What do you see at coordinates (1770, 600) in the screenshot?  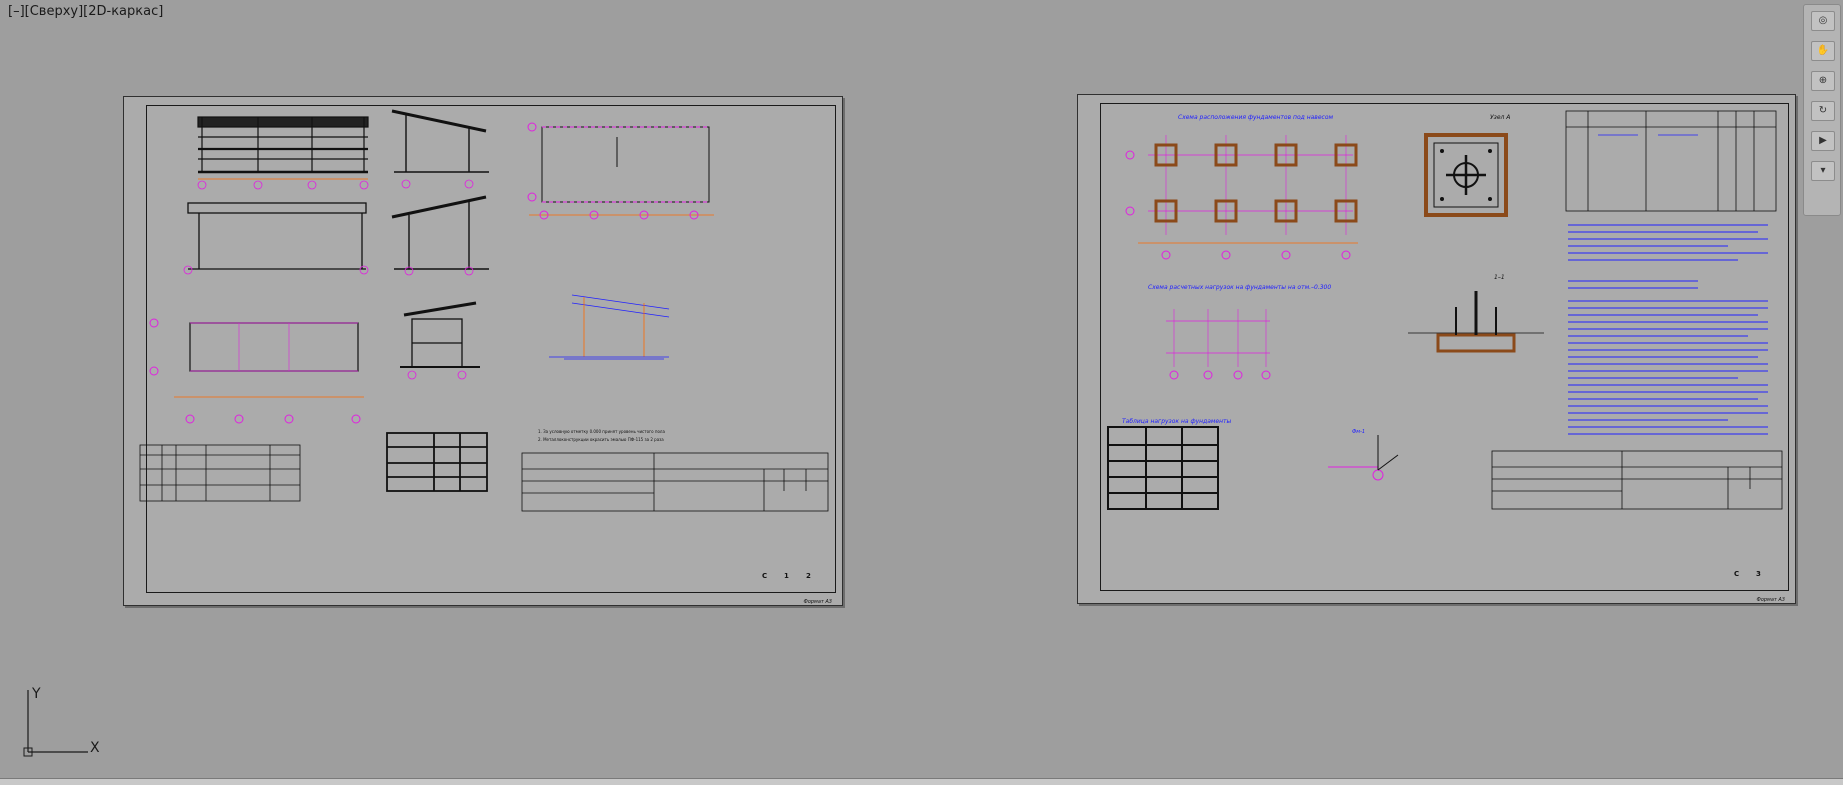 I see `sheet-format-right: Формат А3` at bounding box center [1770, 600].